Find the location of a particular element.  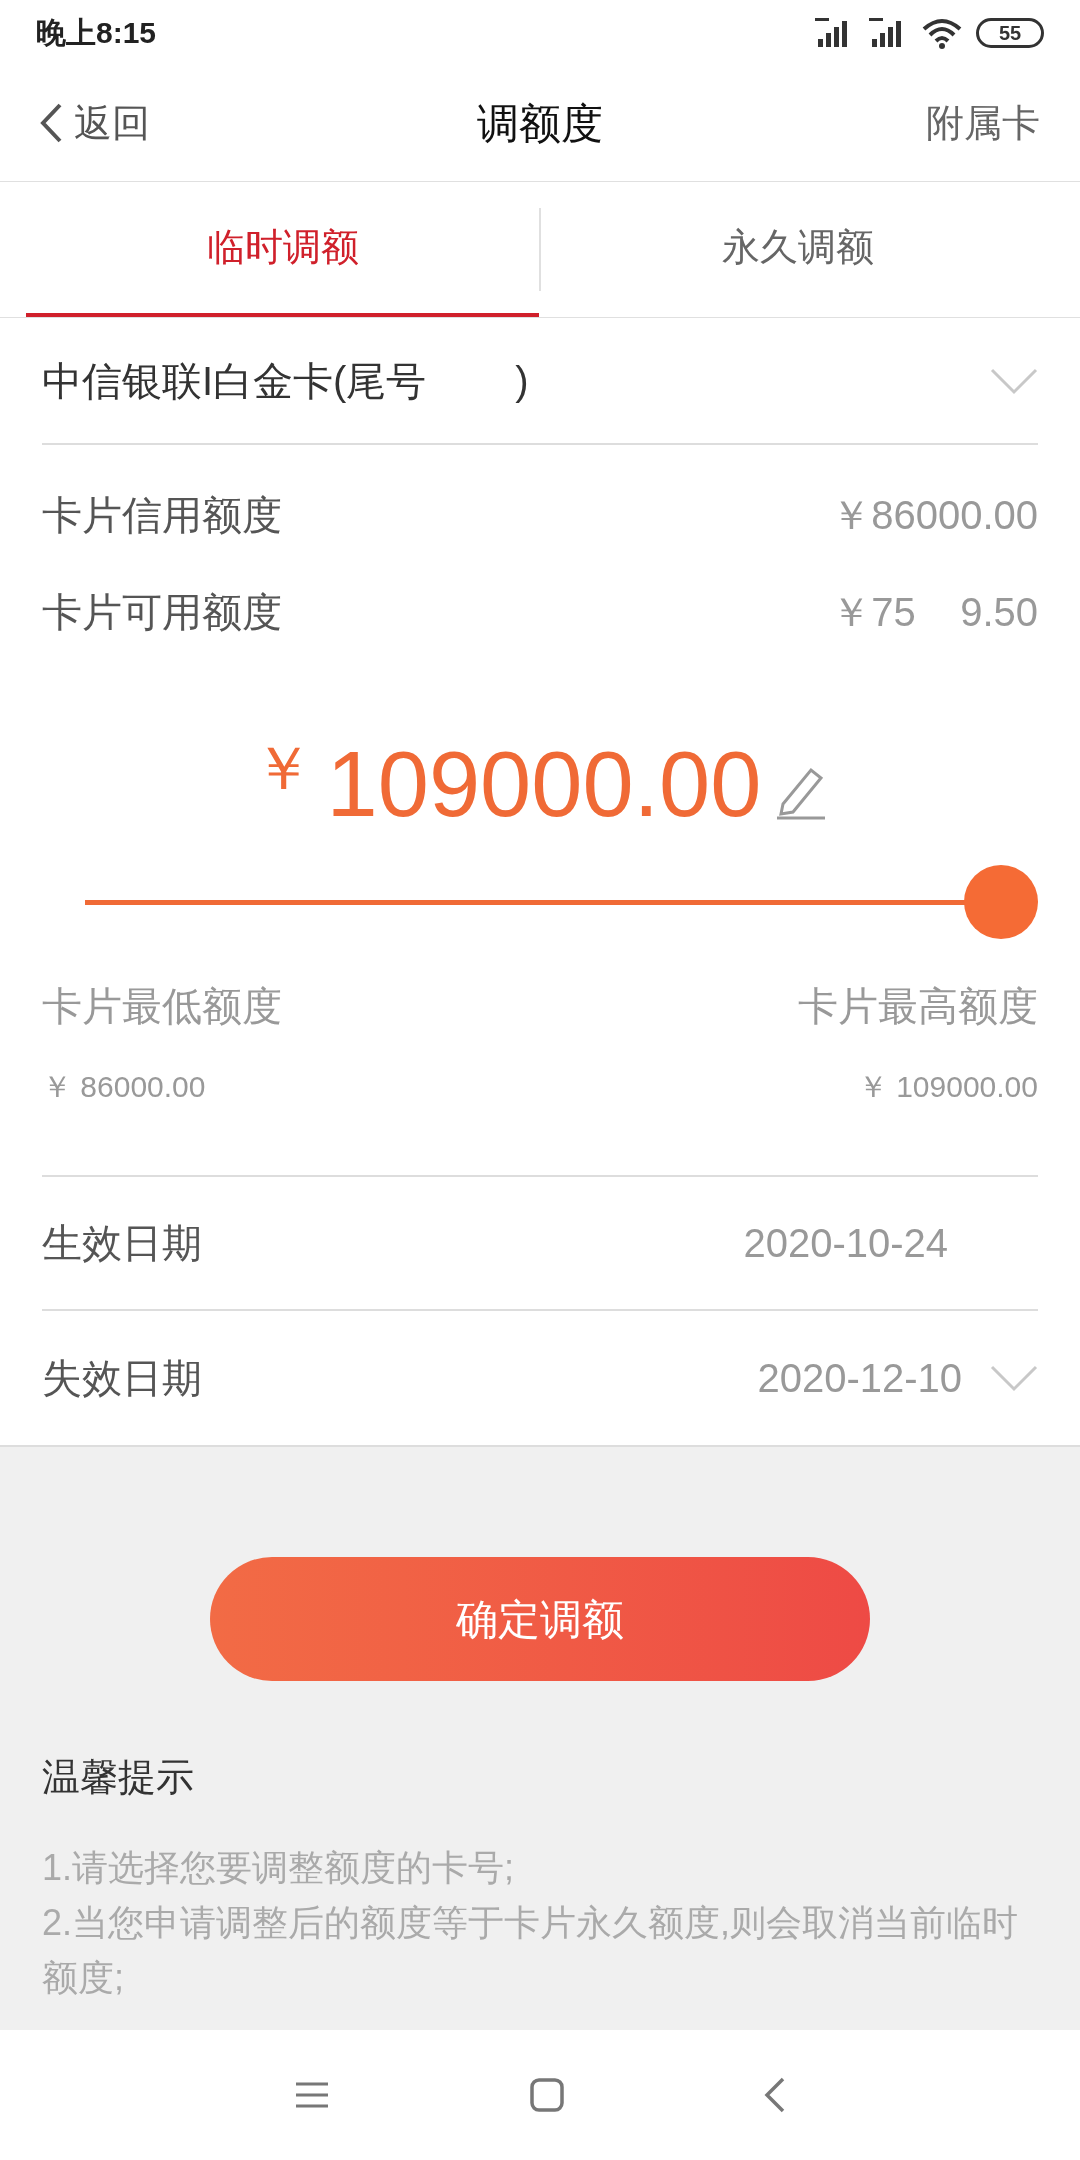

page-title: 调额度 is located at coordinates (540, 123).